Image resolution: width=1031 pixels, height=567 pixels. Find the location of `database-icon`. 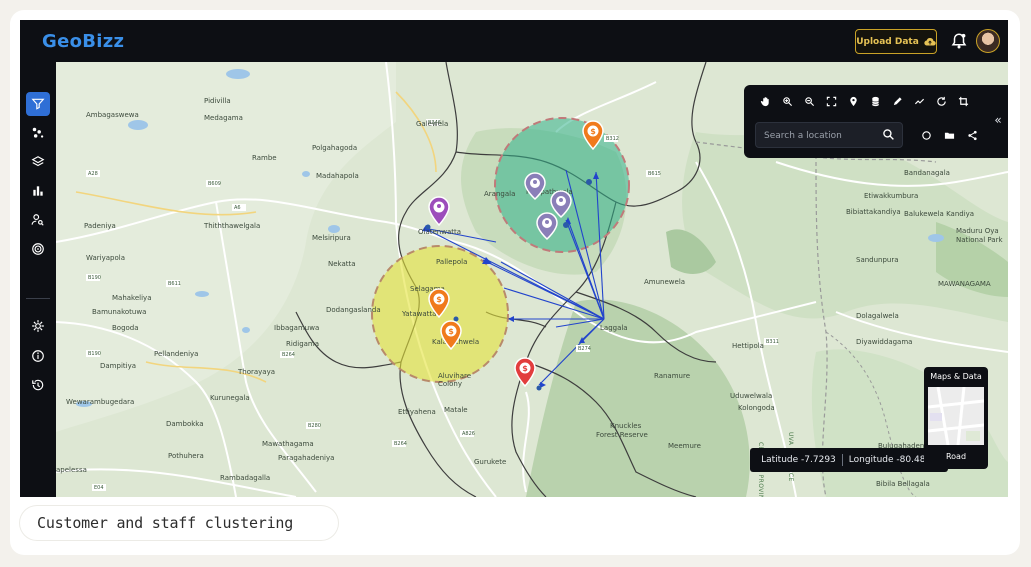

database-icon is located at coordinates (875, 101).